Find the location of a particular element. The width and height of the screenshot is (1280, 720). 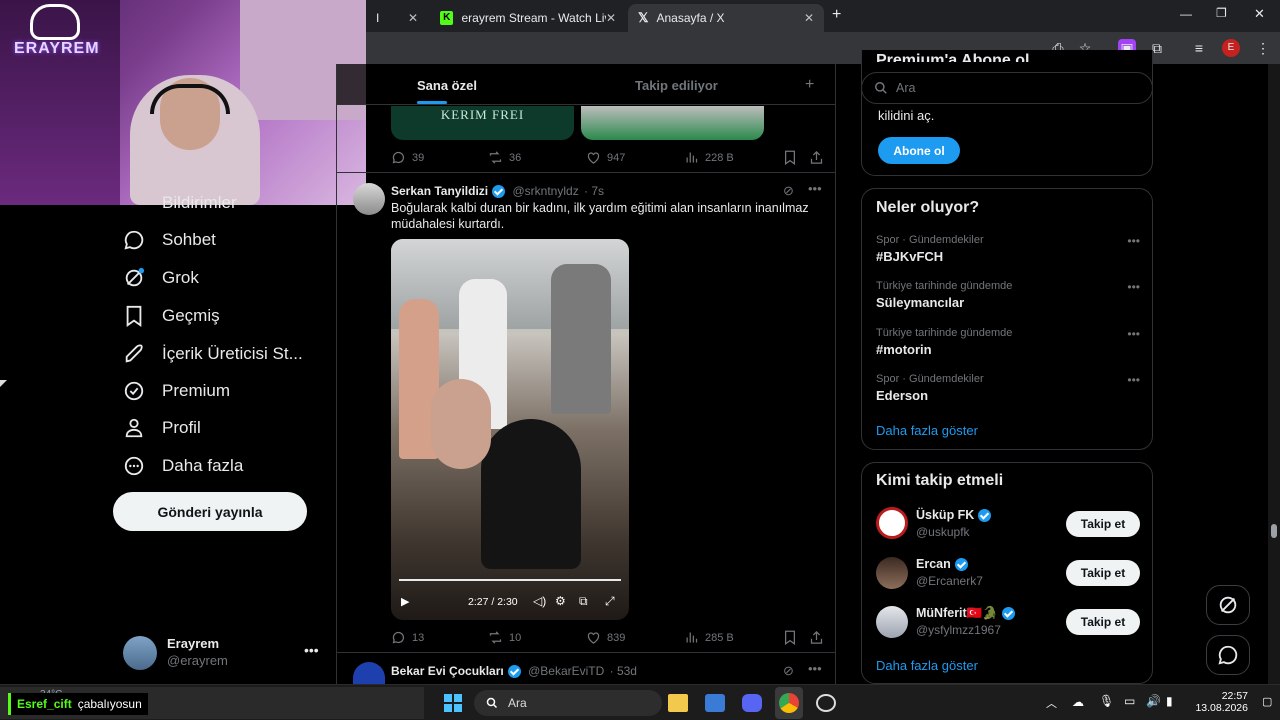

follow-name: MüNferit🇹🇷🐊 is located at coordinates (957, 613).